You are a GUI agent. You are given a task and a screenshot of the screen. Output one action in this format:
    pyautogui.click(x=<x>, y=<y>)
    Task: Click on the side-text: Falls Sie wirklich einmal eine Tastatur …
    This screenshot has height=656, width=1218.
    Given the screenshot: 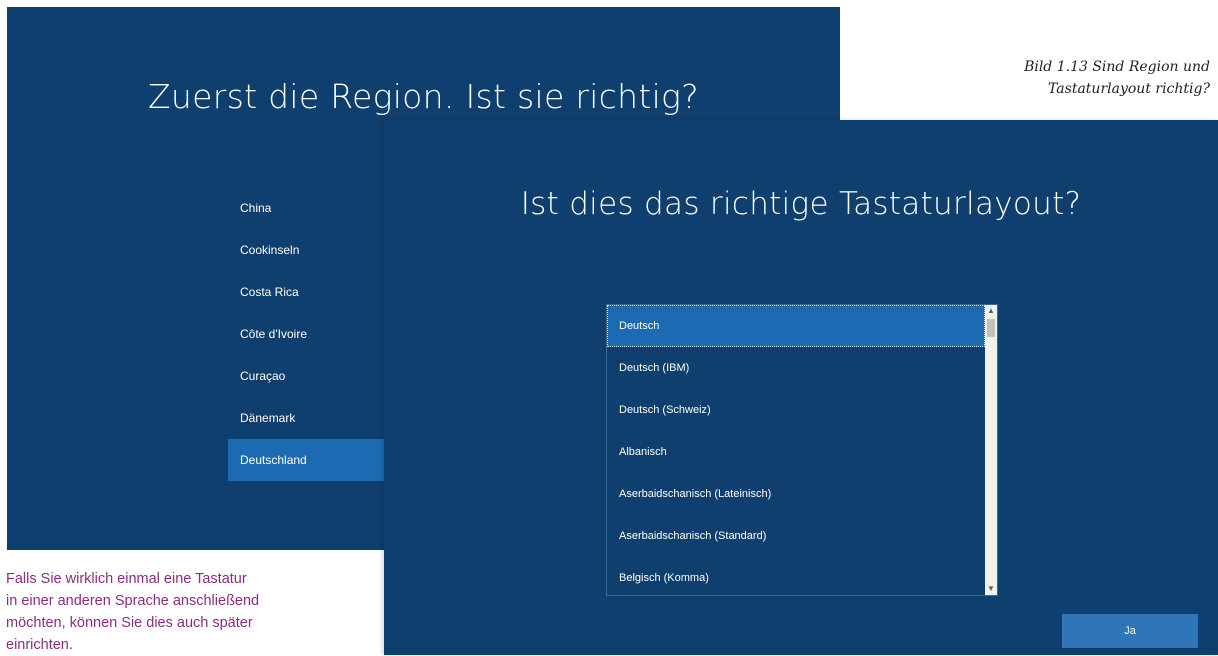 What is the action you would take?
    pyautogui.click(x=196, y=612)
    